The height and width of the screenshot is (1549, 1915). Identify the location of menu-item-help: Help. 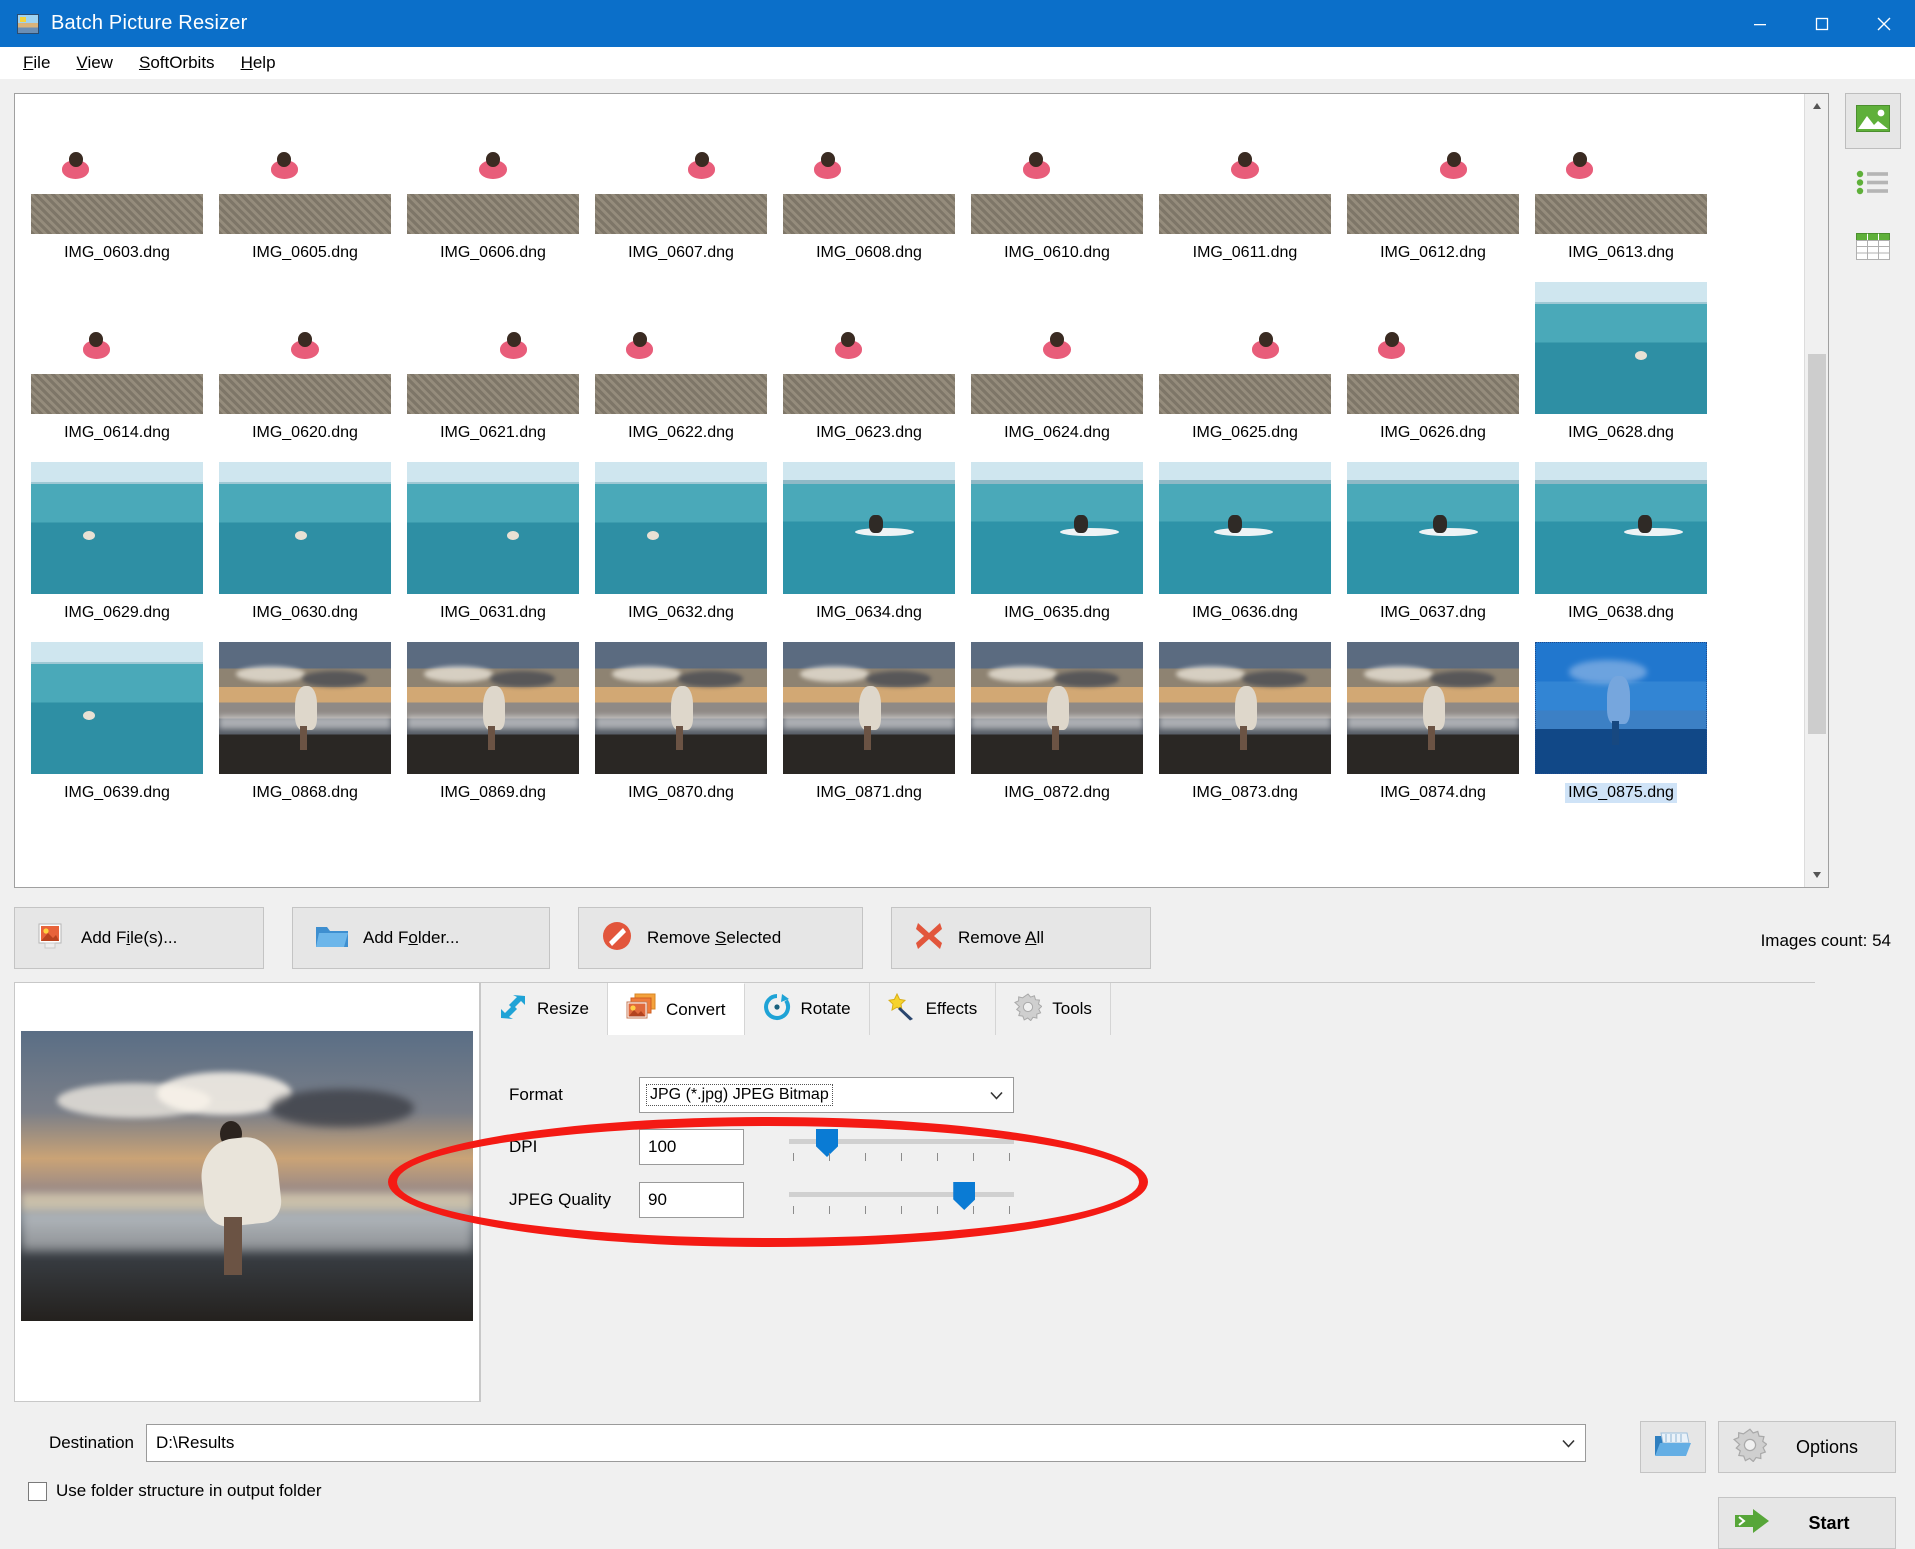
(258, 63).